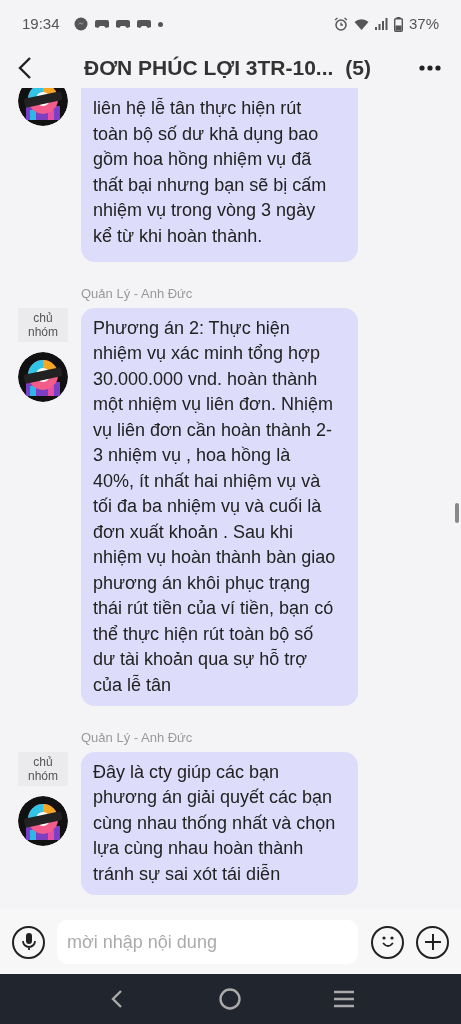 This screenshot has height=1024, width=461. I want to click on chat-icon, so click(80, 24).